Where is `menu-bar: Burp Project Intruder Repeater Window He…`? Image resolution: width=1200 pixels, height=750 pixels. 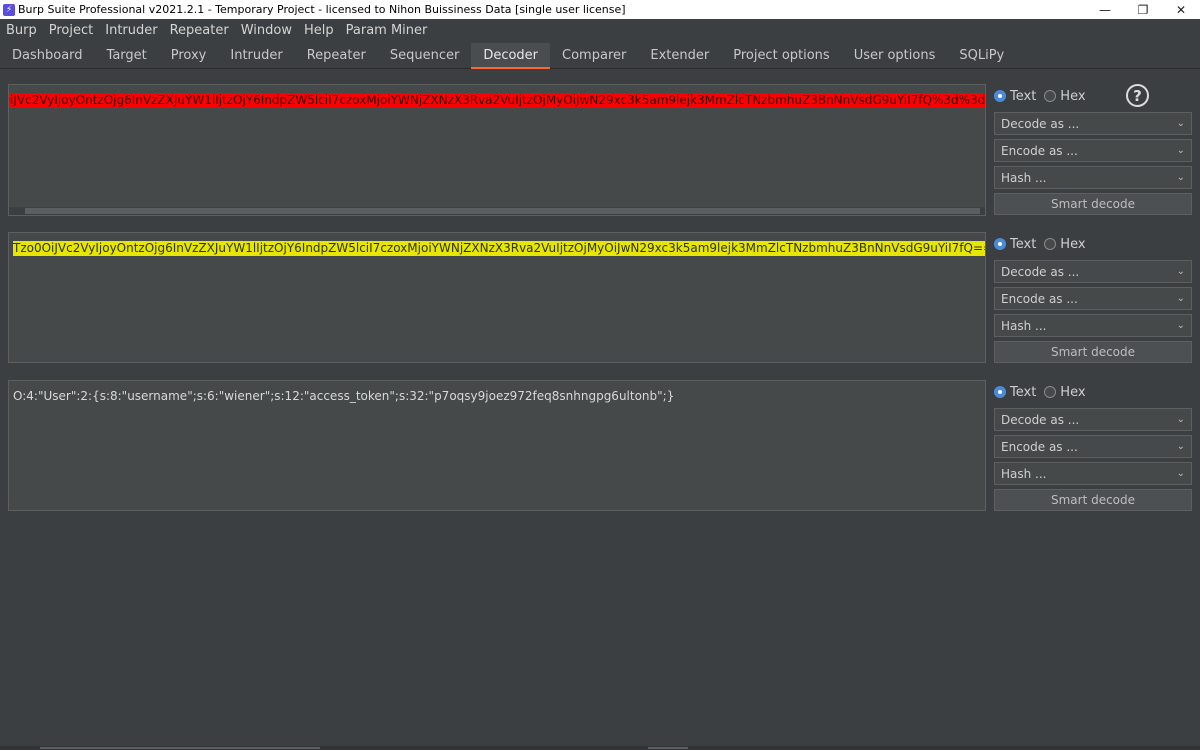
menu-bar: Burp Project Intruder Repeater Window He… is located at coordinates (600, 31).